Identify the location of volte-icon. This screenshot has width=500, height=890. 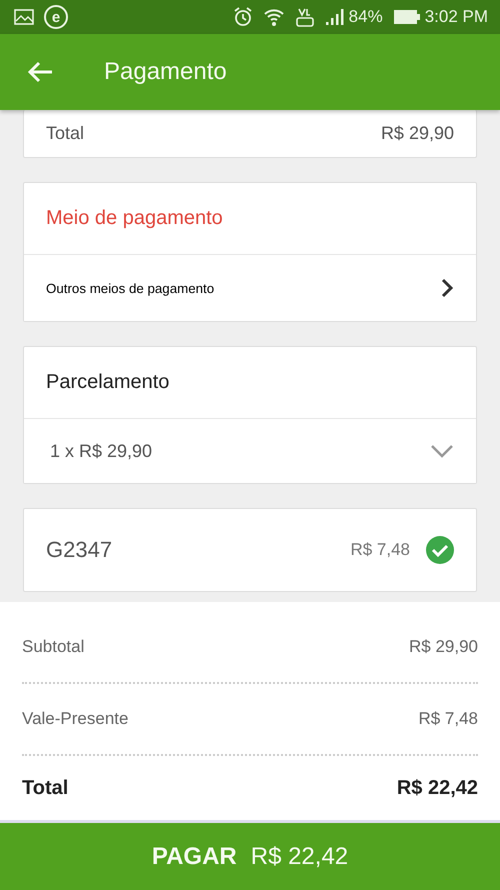
(304, 17).